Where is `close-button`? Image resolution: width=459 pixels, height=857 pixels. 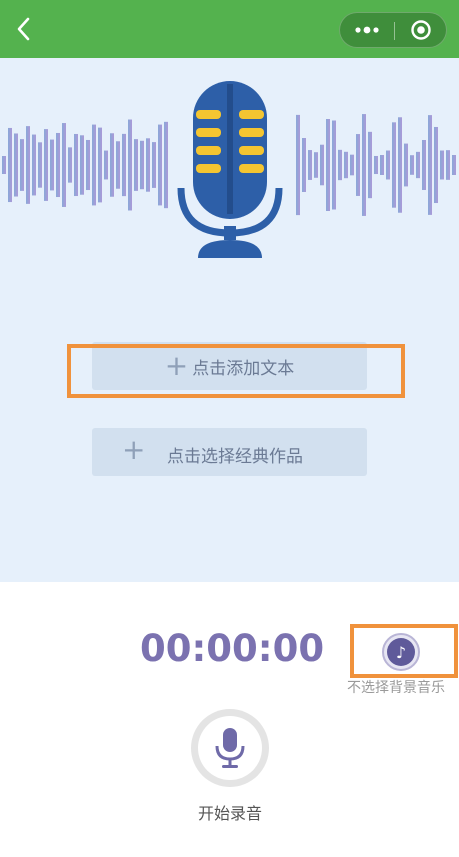 close-button is located at coordinates (421, 30).